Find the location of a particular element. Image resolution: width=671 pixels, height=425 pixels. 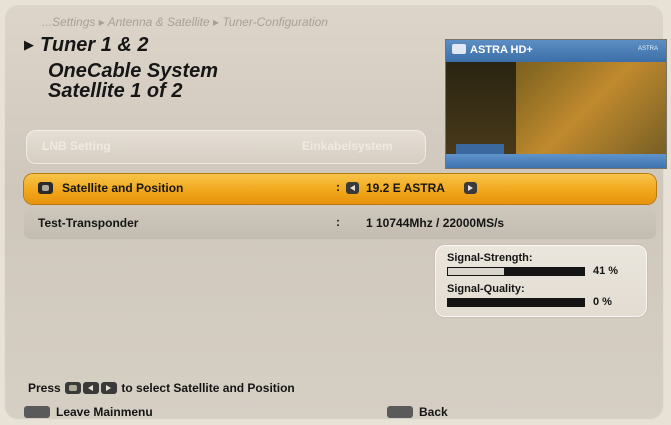

help-hint: Press to select Satellite and Position is located at coordinates (161, 388).